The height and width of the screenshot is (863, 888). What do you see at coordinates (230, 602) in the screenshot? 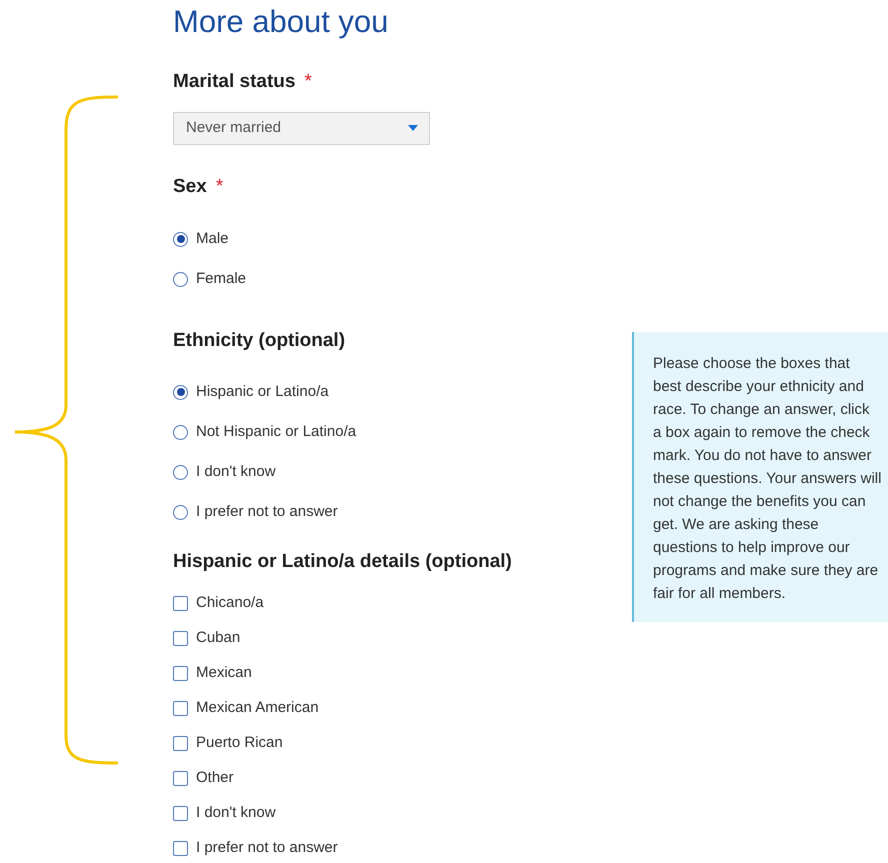
I see `option-label: Chicano/a` at bounding box center [230, 602].